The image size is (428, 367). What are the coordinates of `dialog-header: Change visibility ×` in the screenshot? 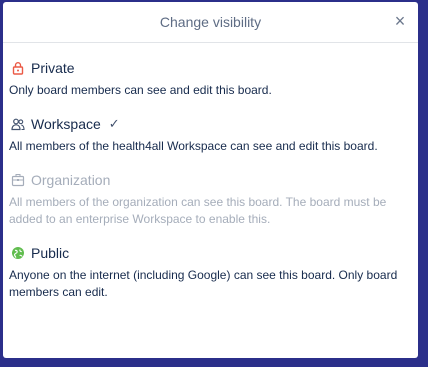 It's located at (210, 22).